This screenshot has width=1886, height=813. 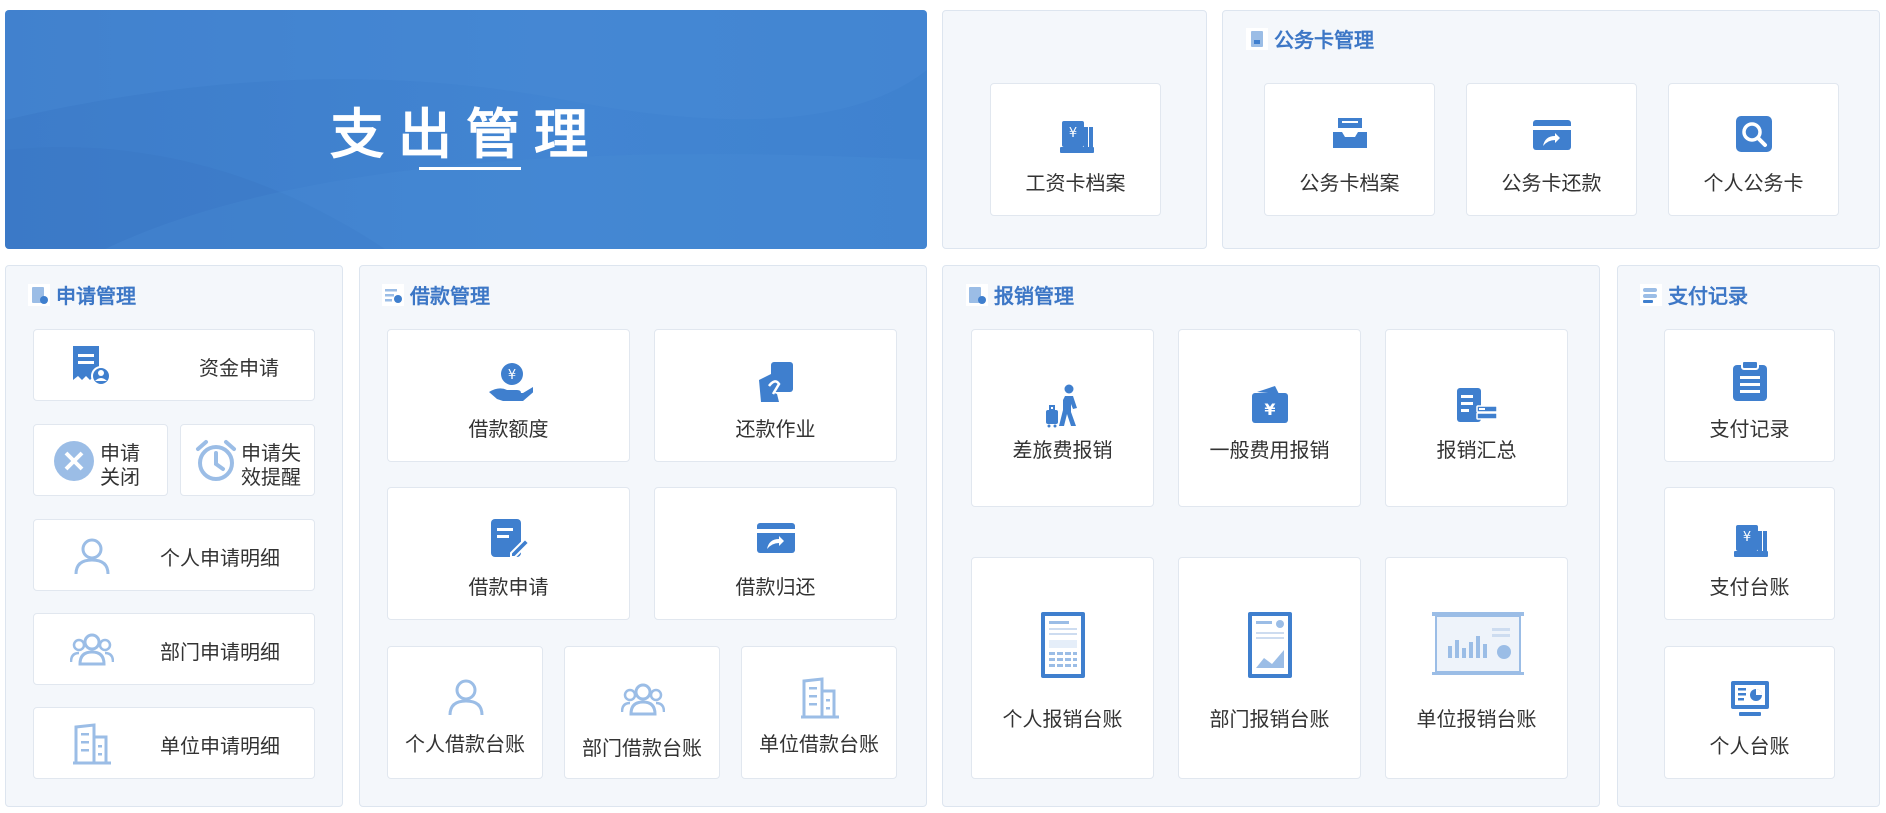 I want to click on official-card-archive-button: 公务卡档案, so click(x=1349, y=149).